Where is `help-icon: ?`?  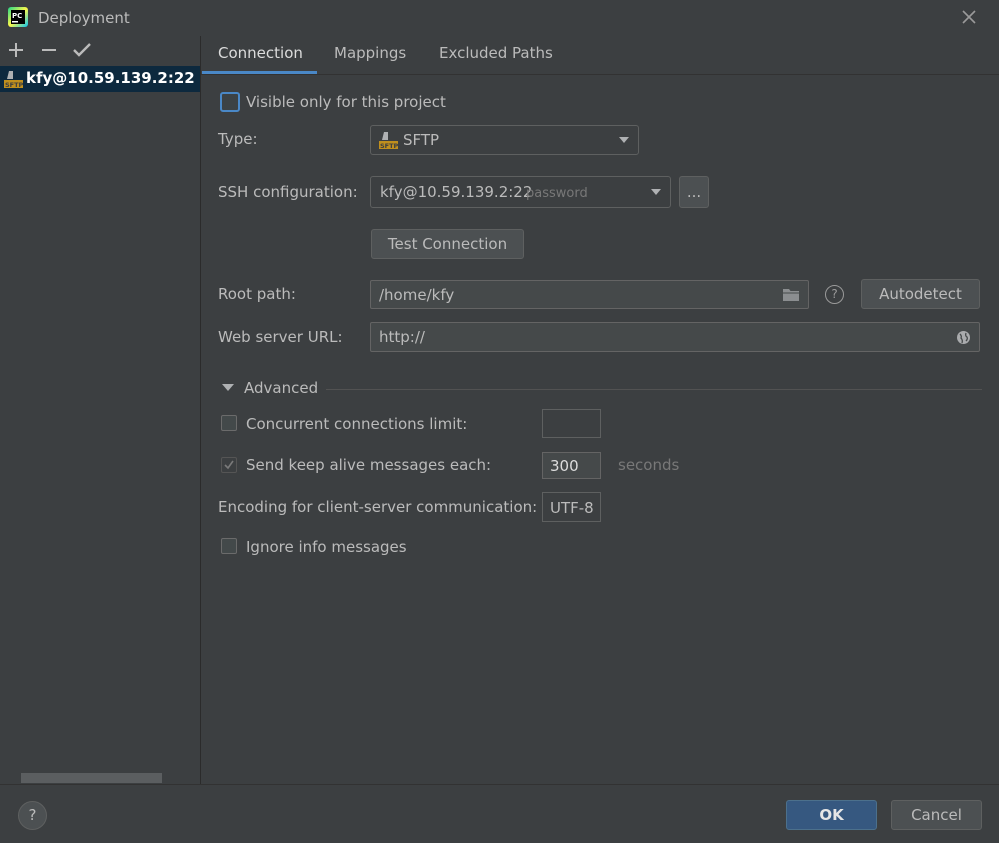
help-icon: ? is located at coordinates (834, 294).